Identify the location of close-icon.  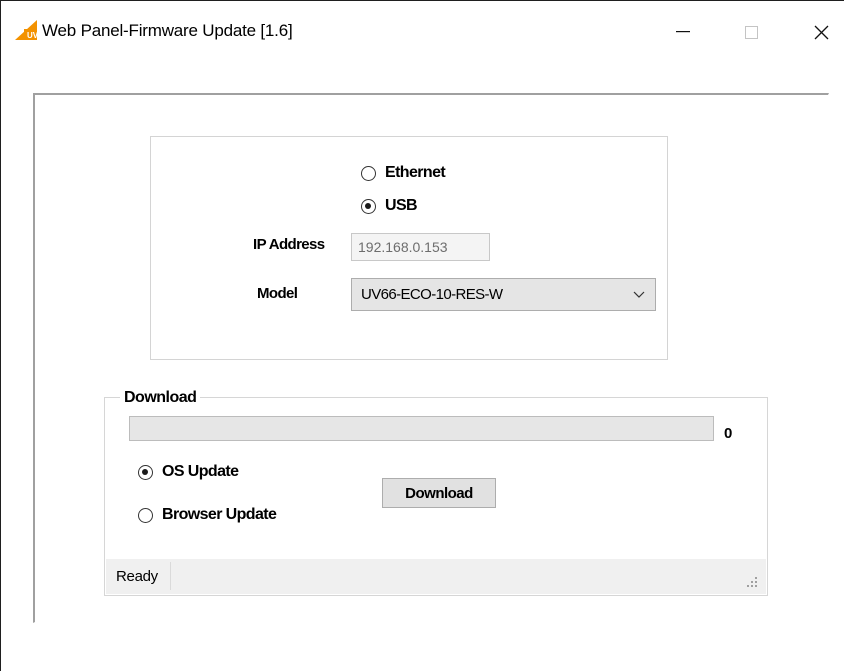
(821, 32).